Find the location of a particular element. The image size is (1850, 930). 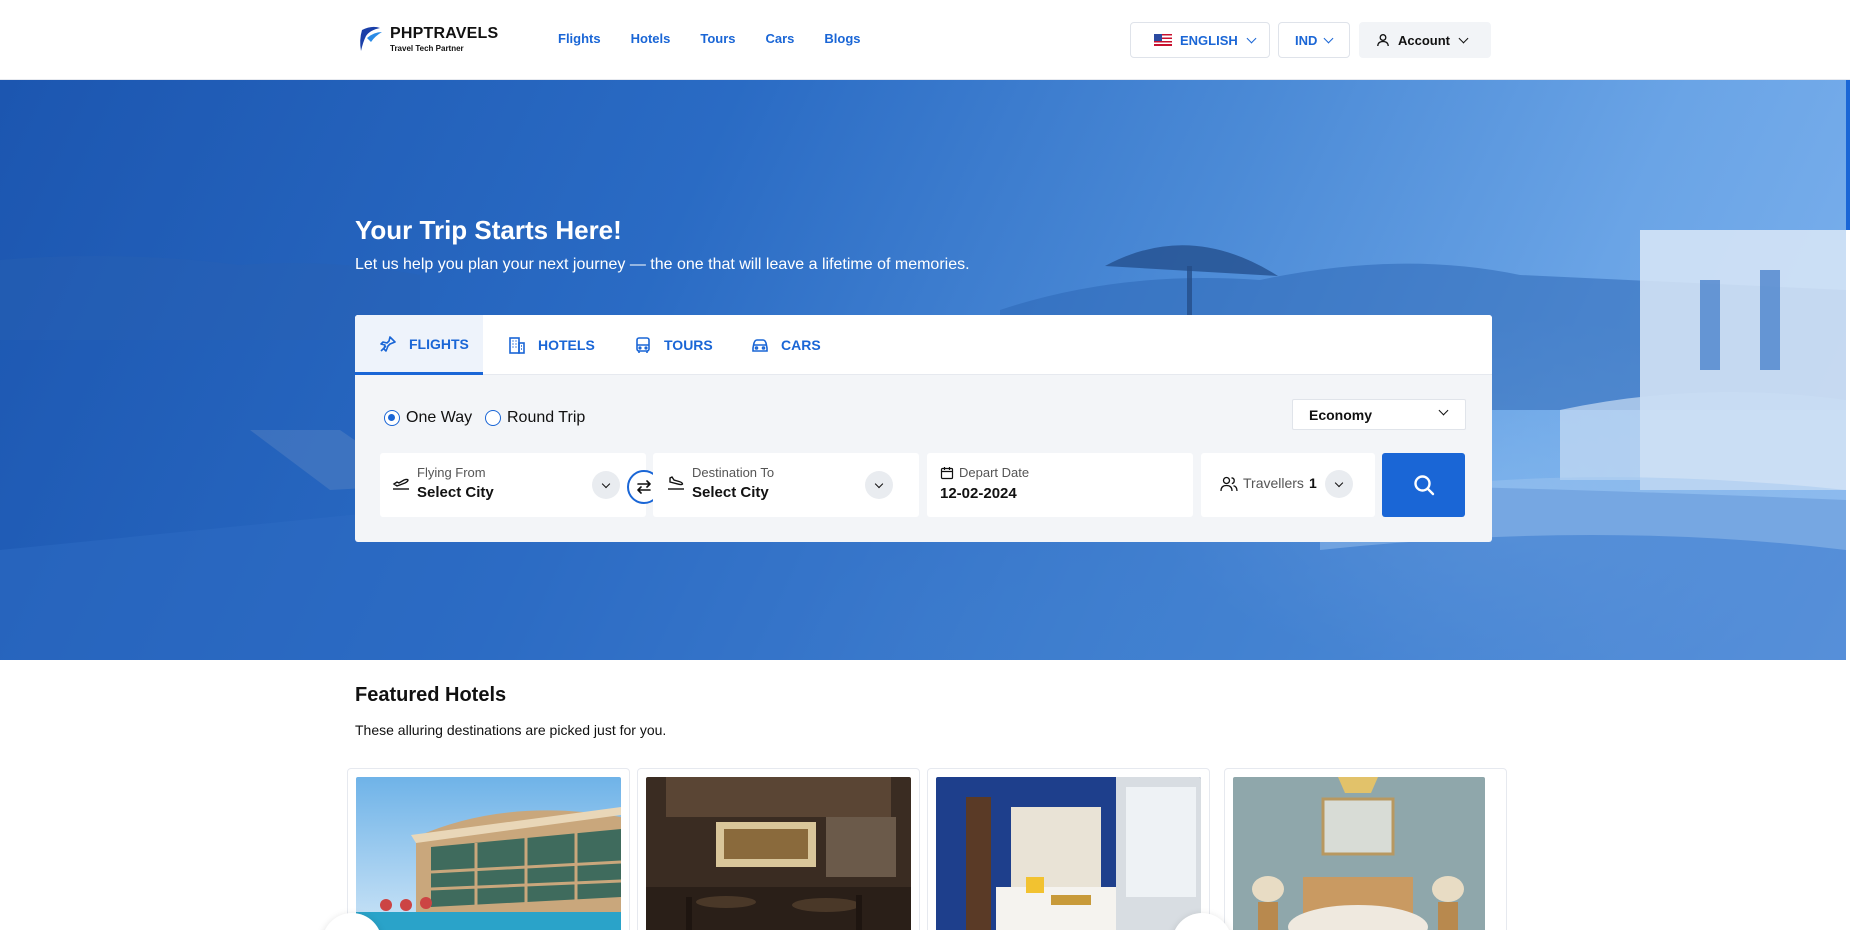

tab-tours: TOURS is located at coordinates (673, 345).